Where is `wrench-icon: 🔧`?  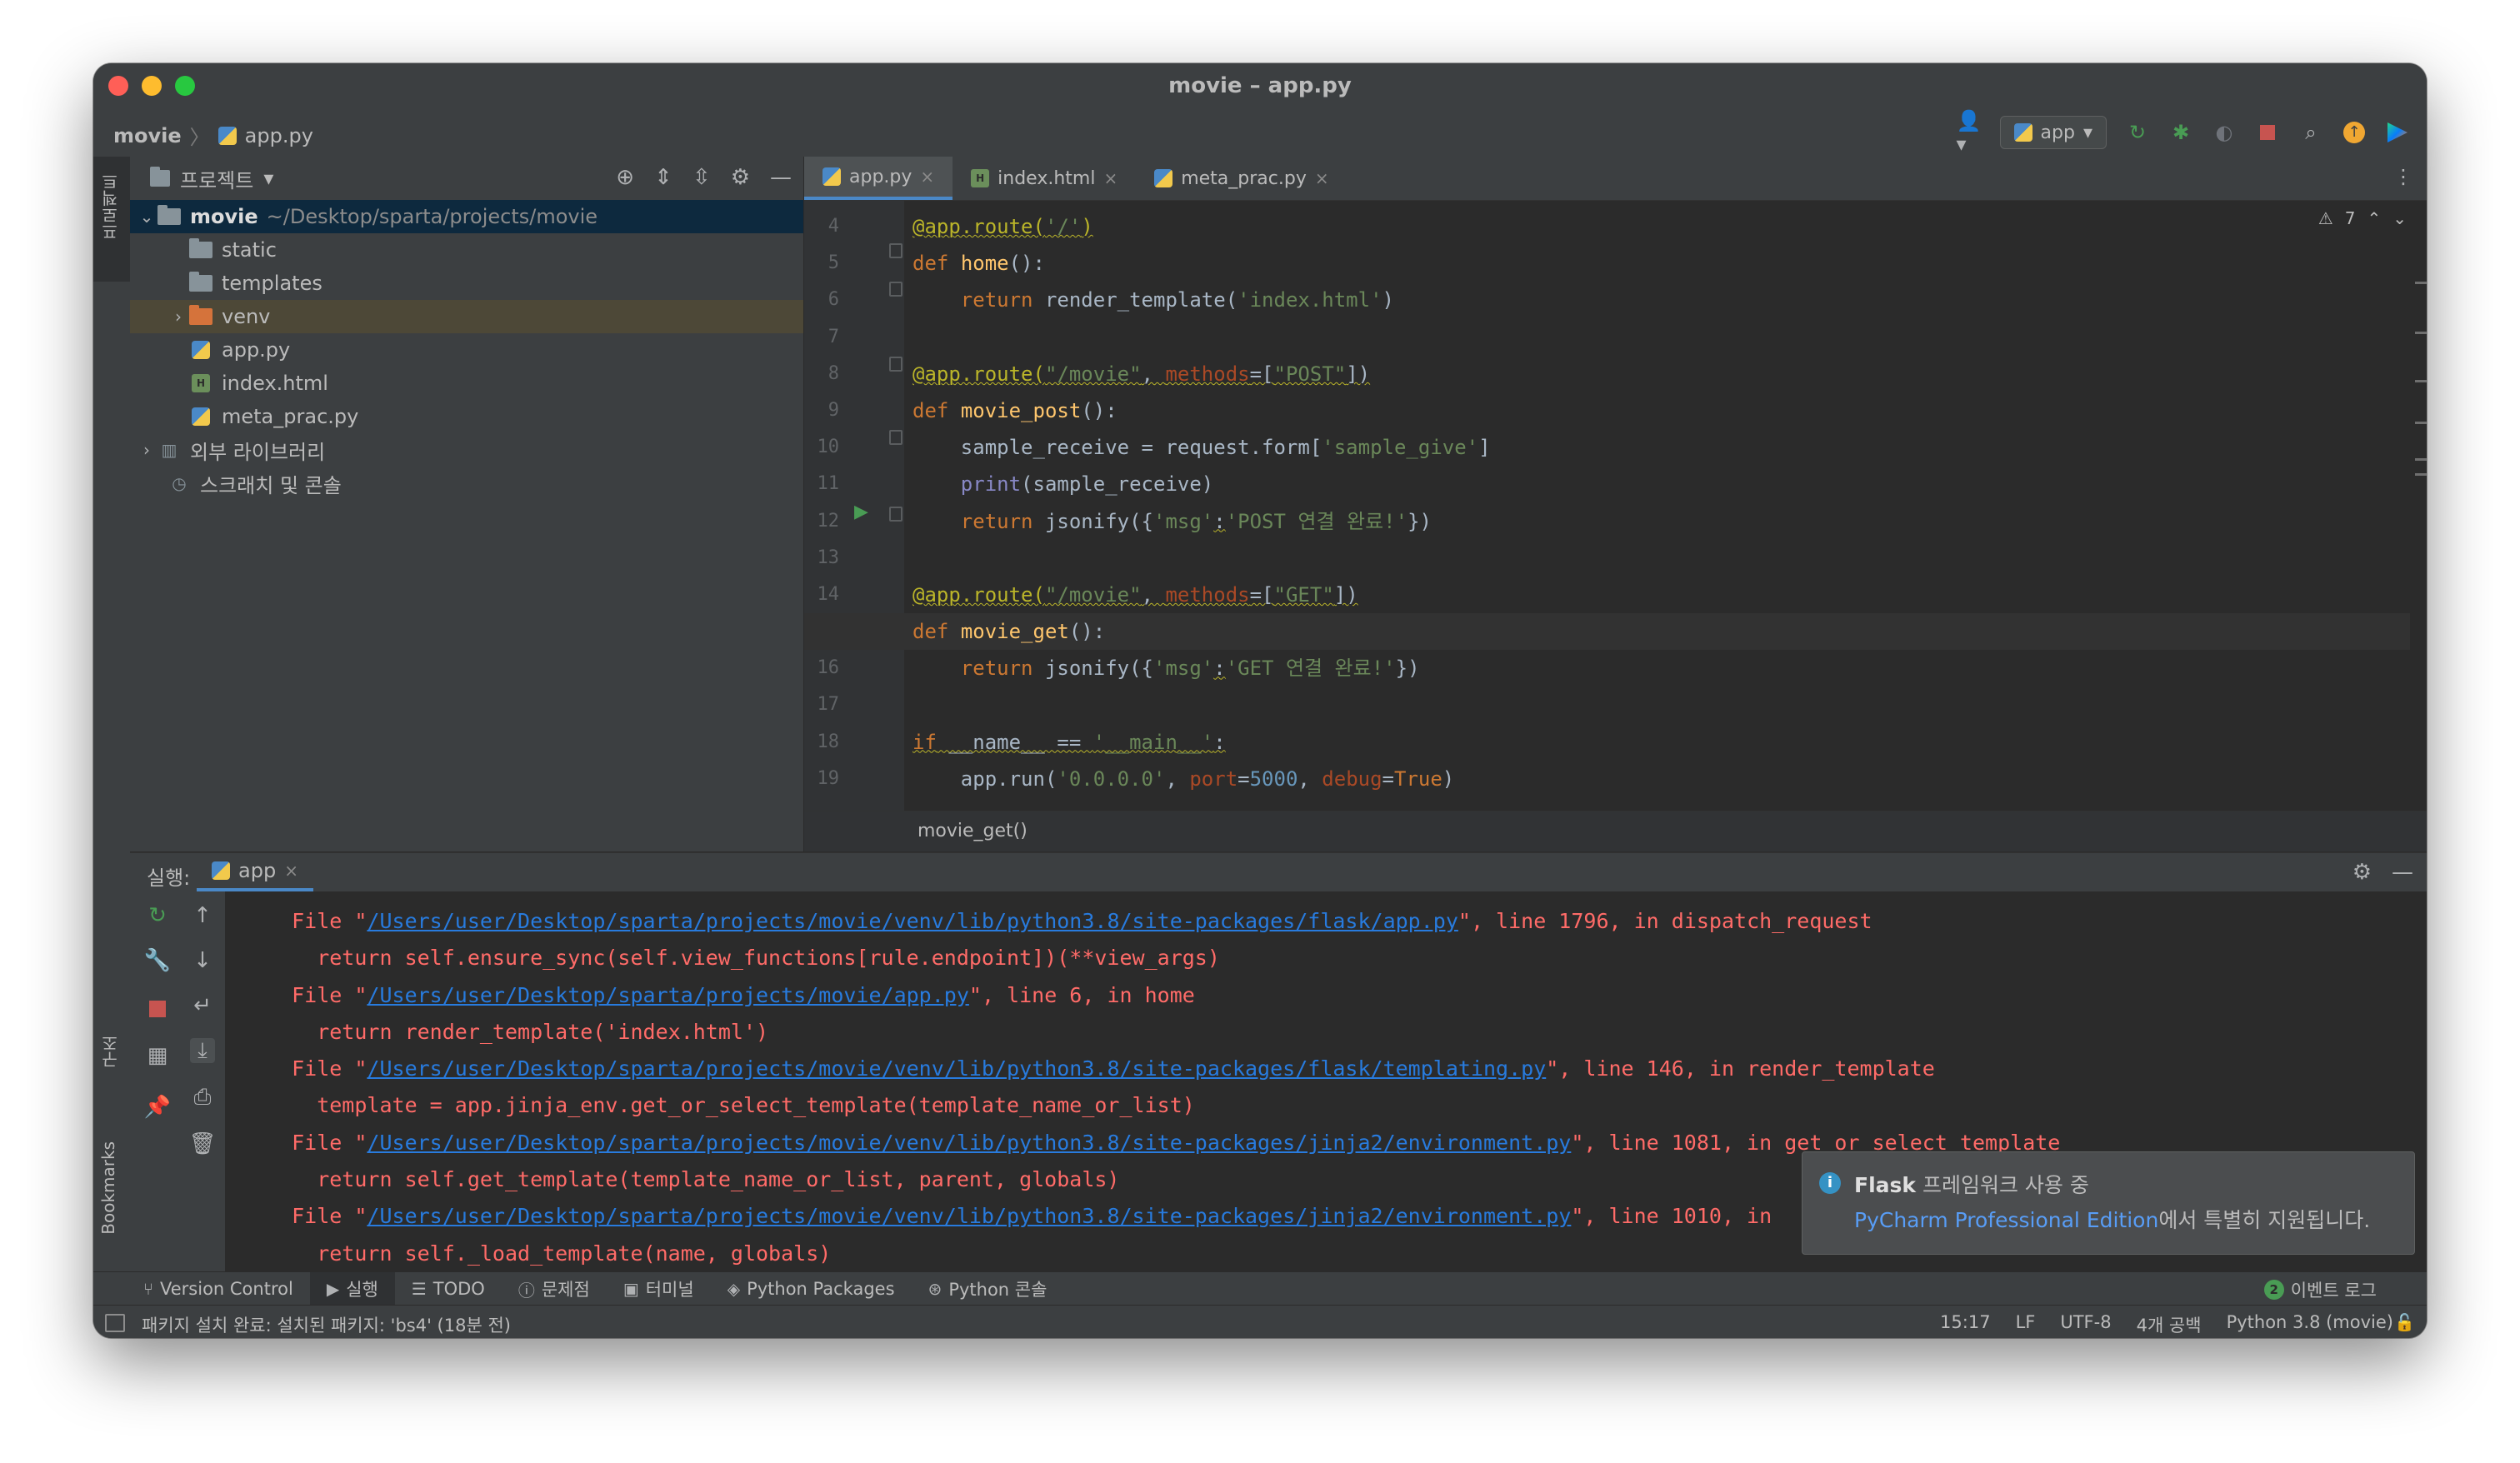 wrench-icon: 🔧 is located at coordinates (157, 960).